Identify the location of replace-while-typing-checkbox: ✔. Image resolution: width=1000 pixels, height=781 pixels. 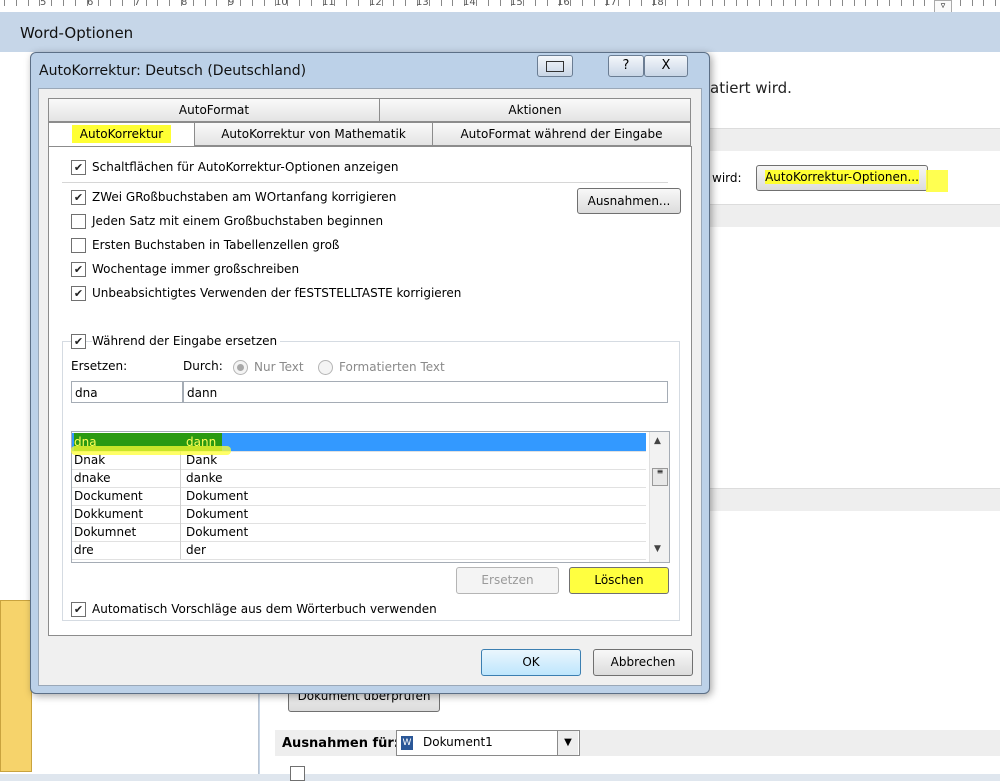
(78, 341).